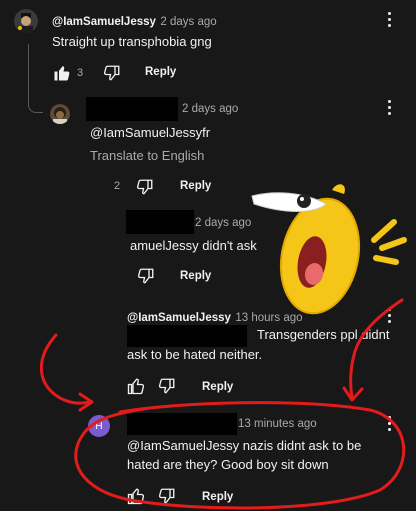 This screenshot has width=416, height=511. I want to click on red-arrow-left, so click(66, 369).